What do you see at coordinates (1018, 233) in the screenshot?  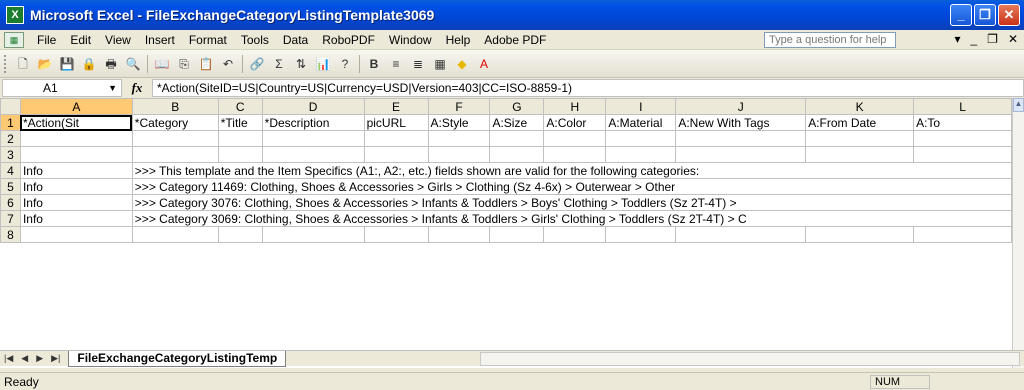 I see `vertical-scrollbar: ▲` at bounding box center [1018, 233].